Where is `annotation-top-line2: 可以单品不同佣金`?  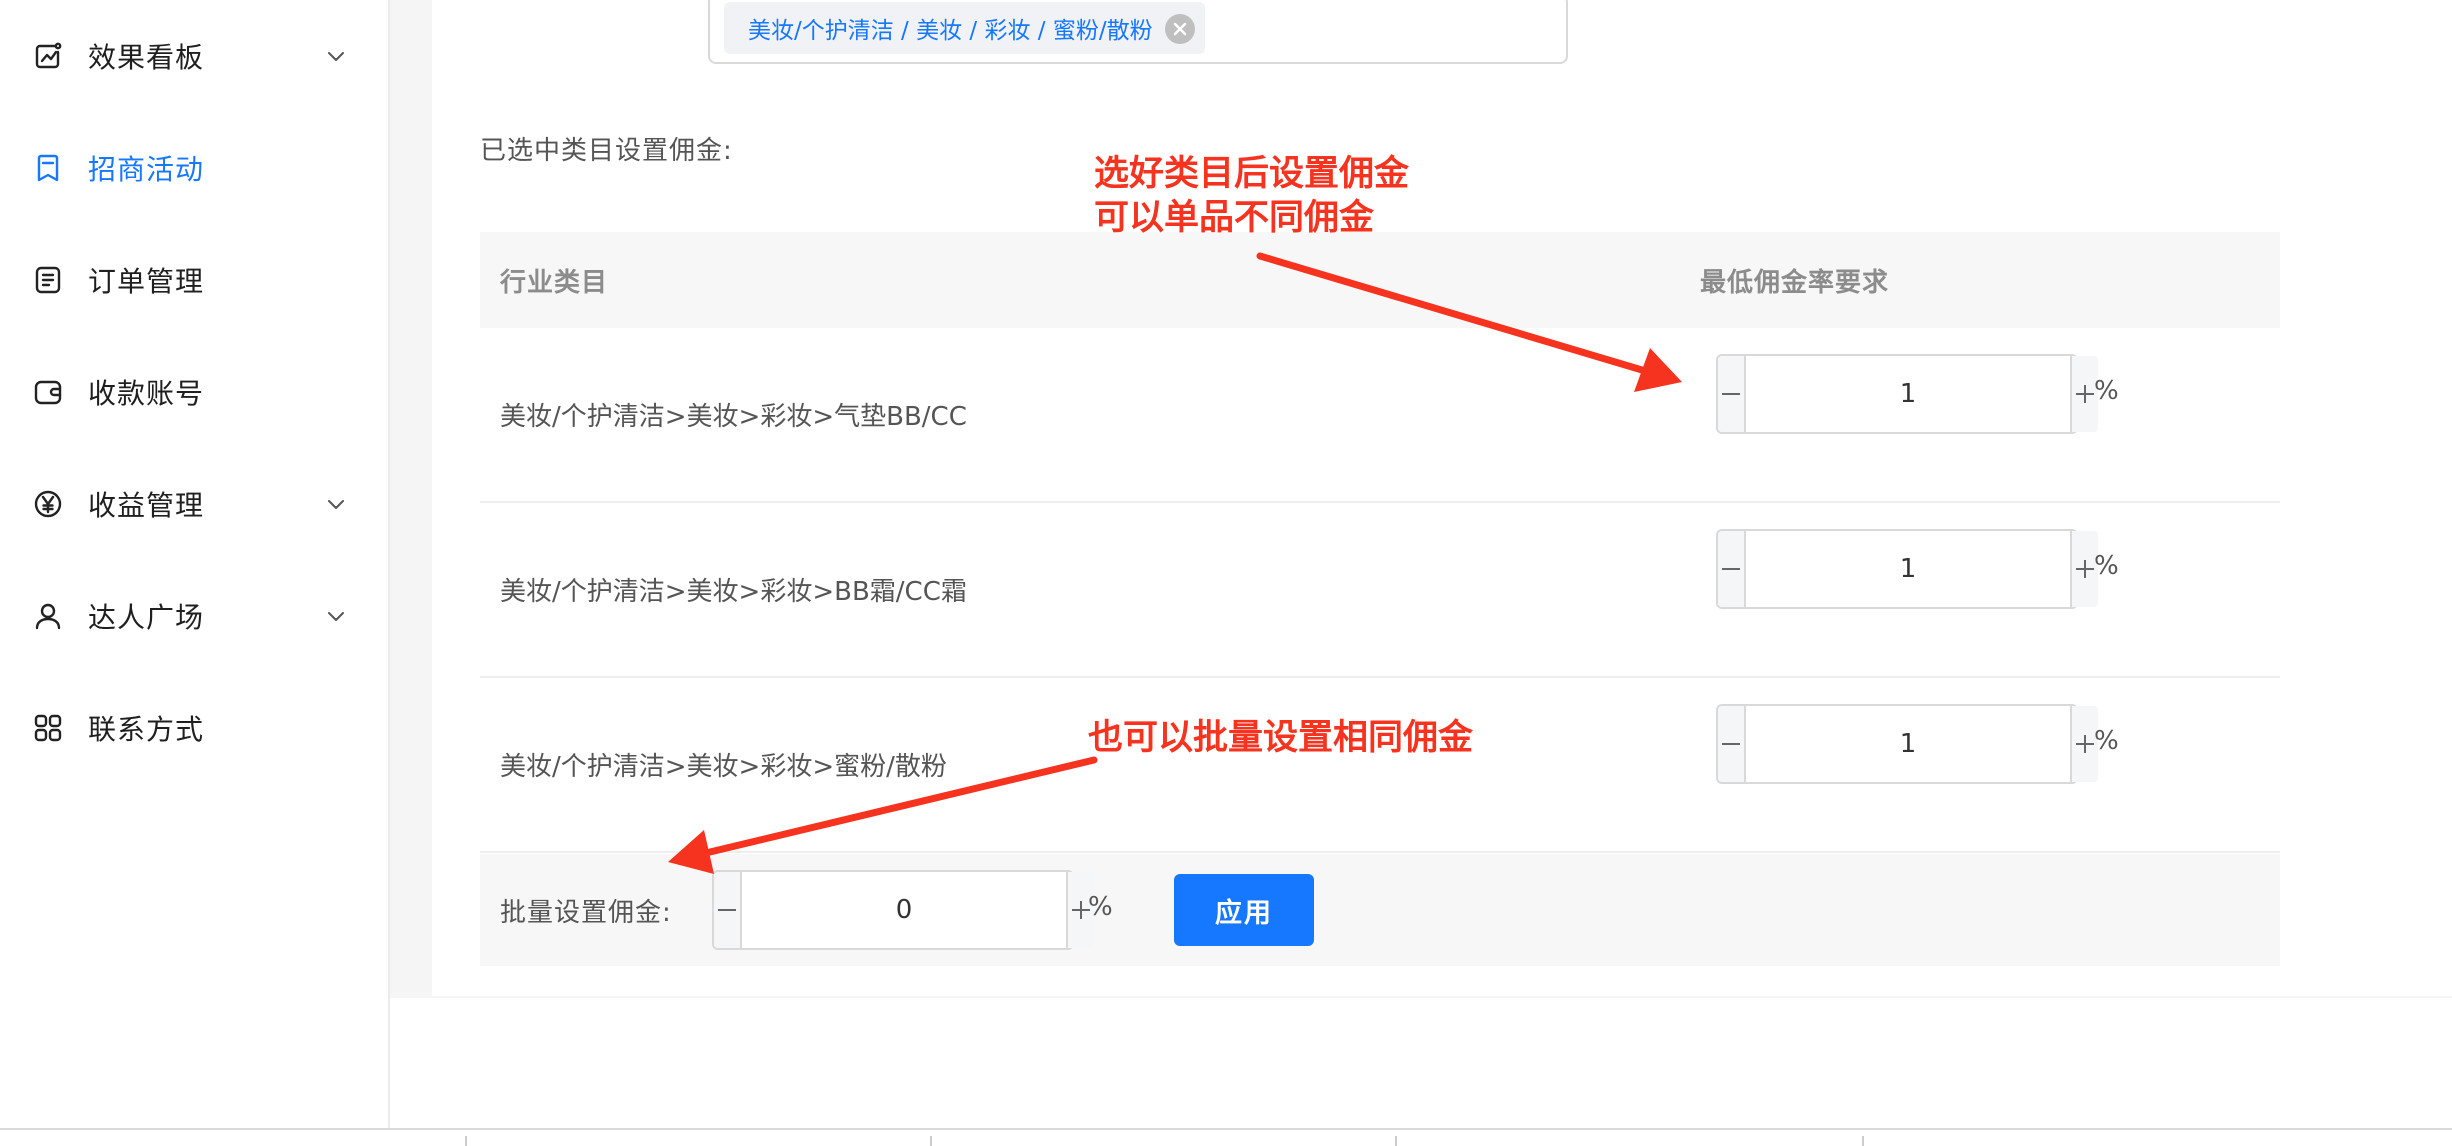
annotation-top-line2: 可以单品不同佣金 is located at coordinates (1234, 218).